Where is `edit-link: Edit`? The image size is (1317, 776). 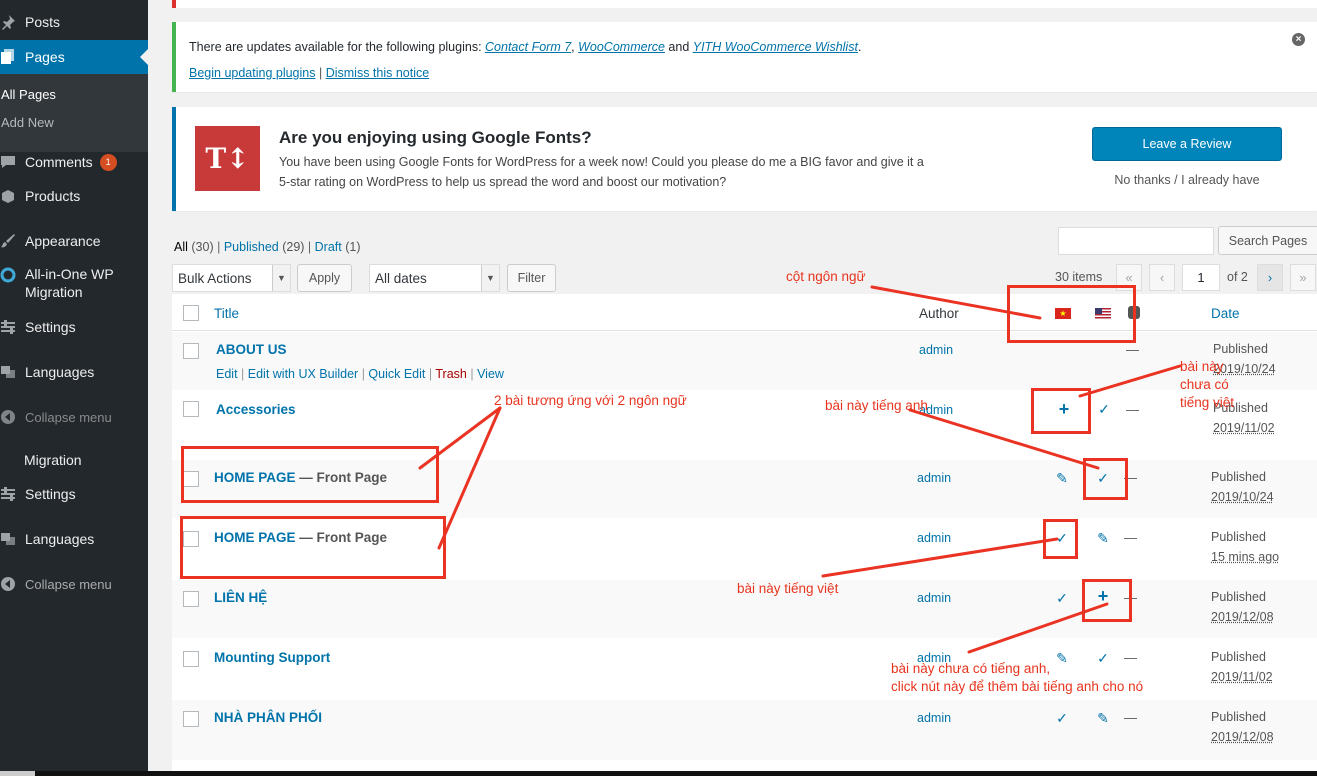
edit-link: Edit is located at coordinates (227, 374).